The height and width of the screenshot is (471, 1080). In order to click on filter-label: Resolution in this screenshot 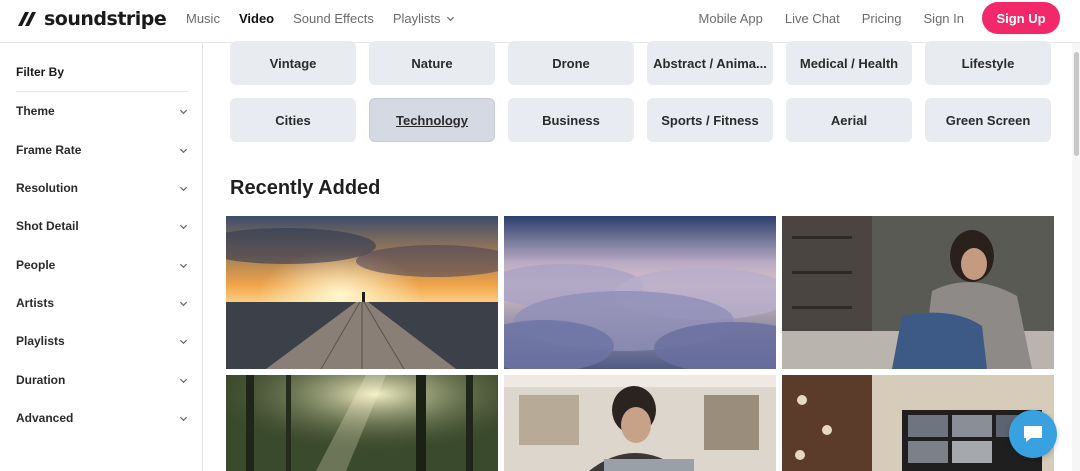, I will do `click(47, 188)`.